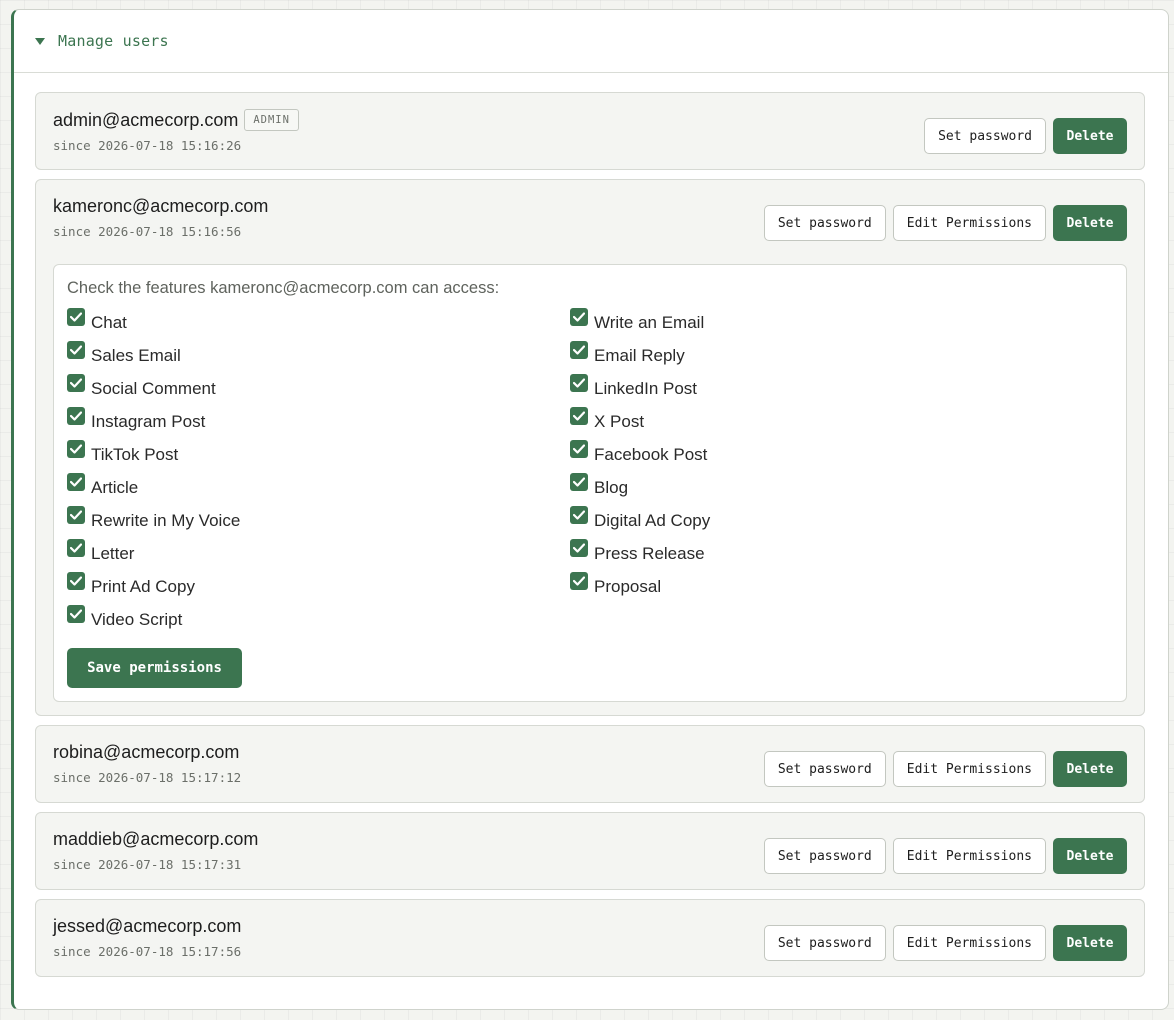 This screenshot has height=1020, width=1174. What do you see at coordinates (147, 864) in the screenshot?
I see `user-since: since 2026-07-18 15:17:31` at bounding box center [147, 864].